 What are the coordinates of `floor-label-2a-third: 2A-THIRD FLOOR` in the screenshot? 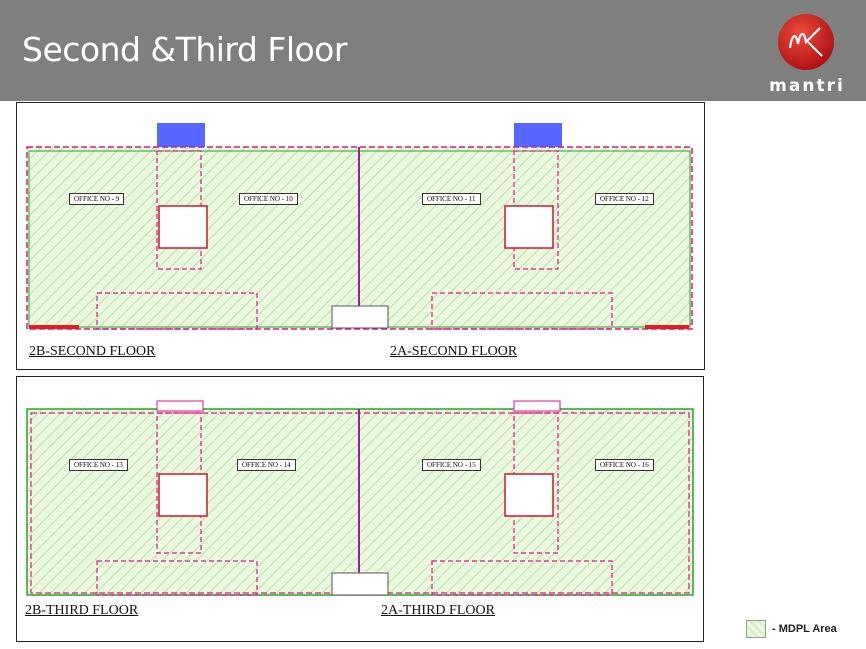 It's located at (438, 610).